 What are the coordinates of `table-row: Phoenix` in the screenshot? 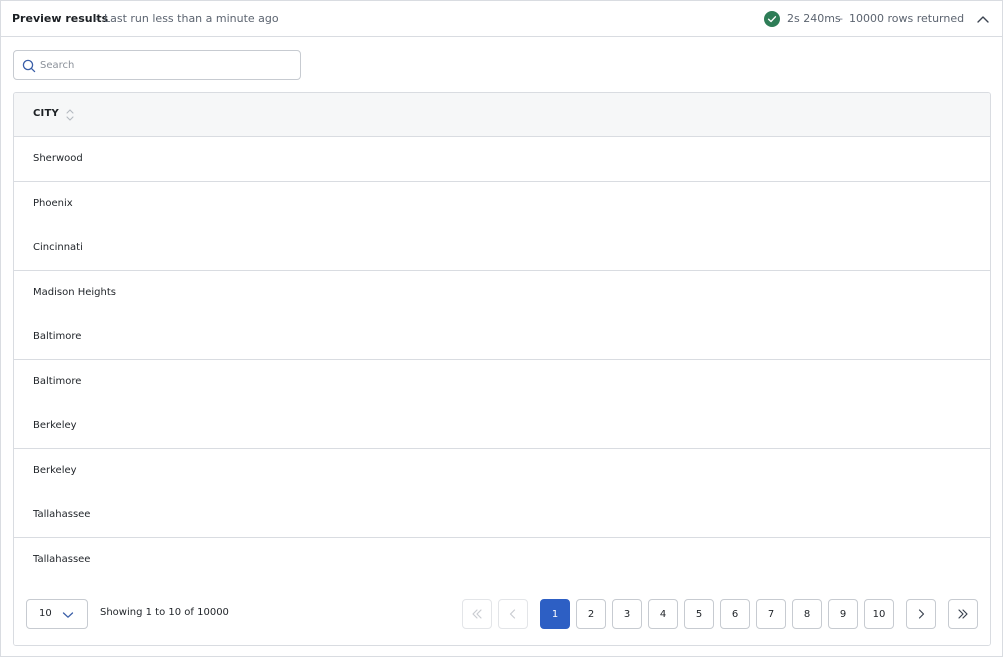 It's located at (502, 204).